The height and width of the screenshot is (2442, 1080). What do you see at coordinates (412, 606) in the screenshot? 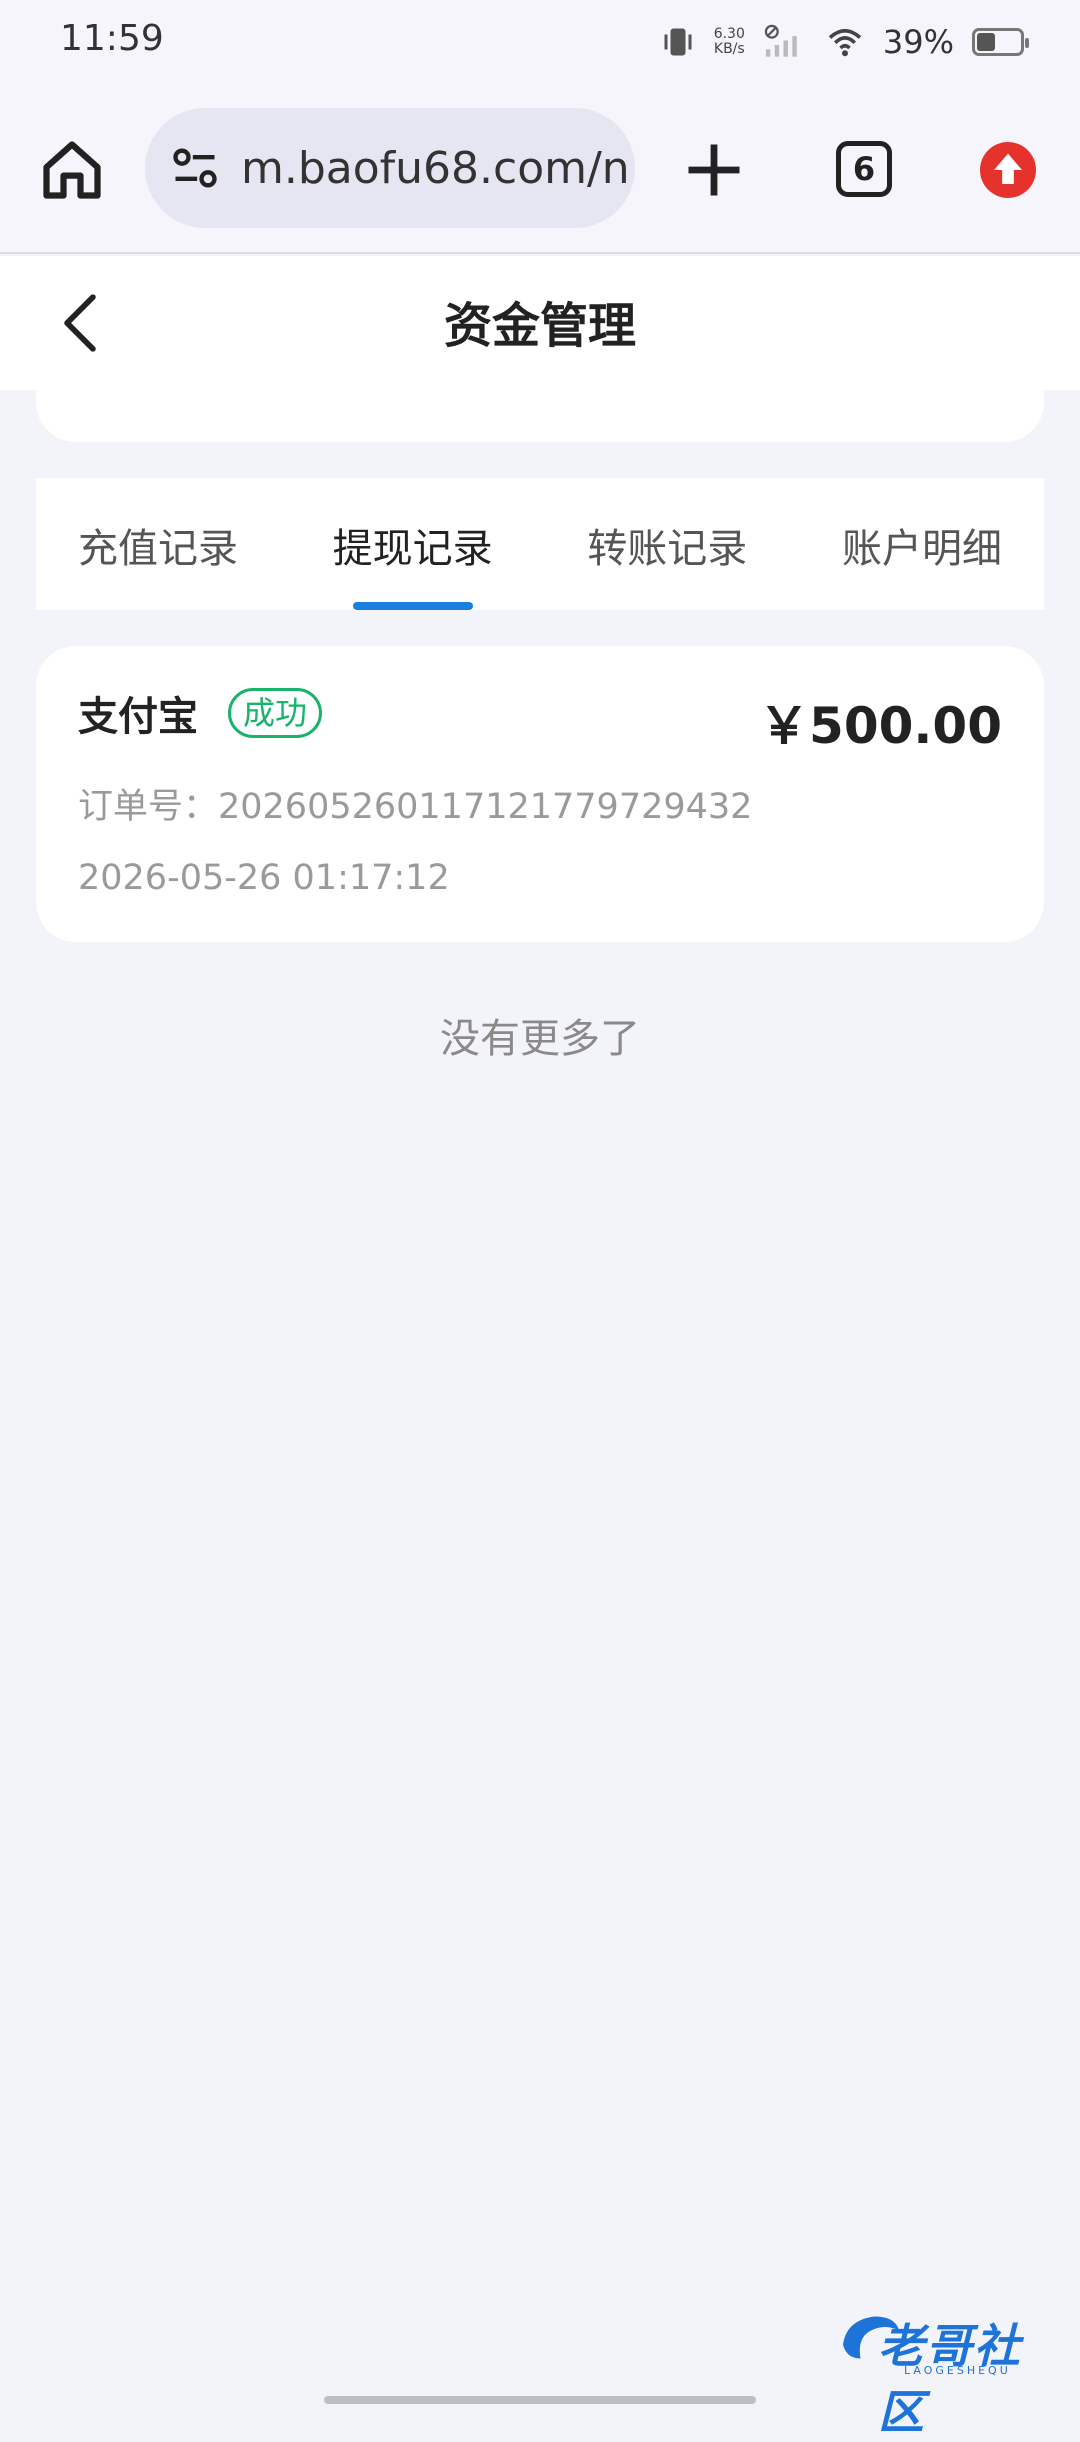
I see `active-tab-indicator` at bounding box center [412, 606].